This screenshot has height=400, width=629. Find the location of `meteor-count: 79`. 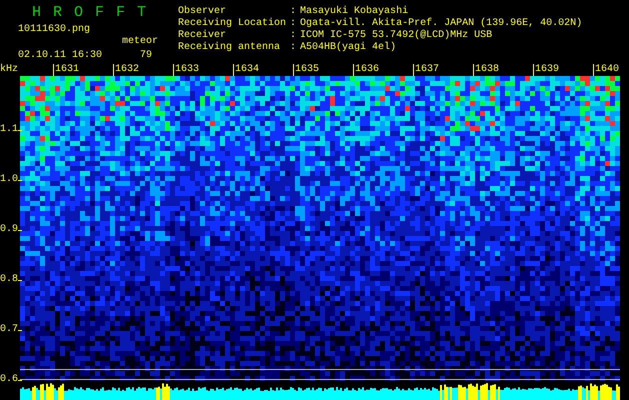

meteor-count: 79 is located at coordinates (147, 56).